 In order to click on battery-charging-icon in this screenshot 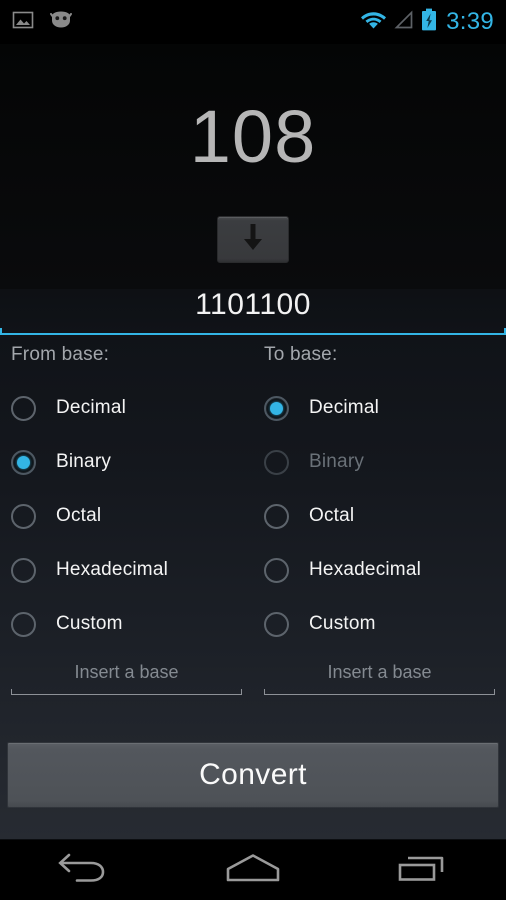, I will do `click(429, 22)`.